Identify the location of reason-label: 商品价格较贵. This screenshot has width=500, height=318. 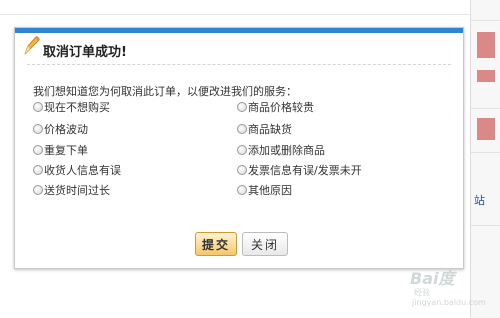
(281, 107).